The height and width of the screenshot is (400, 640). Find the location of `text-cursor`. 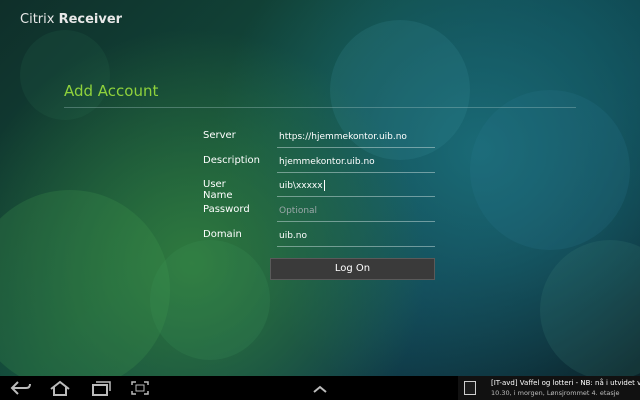

text-cursor is located at coordinates (324, 185).